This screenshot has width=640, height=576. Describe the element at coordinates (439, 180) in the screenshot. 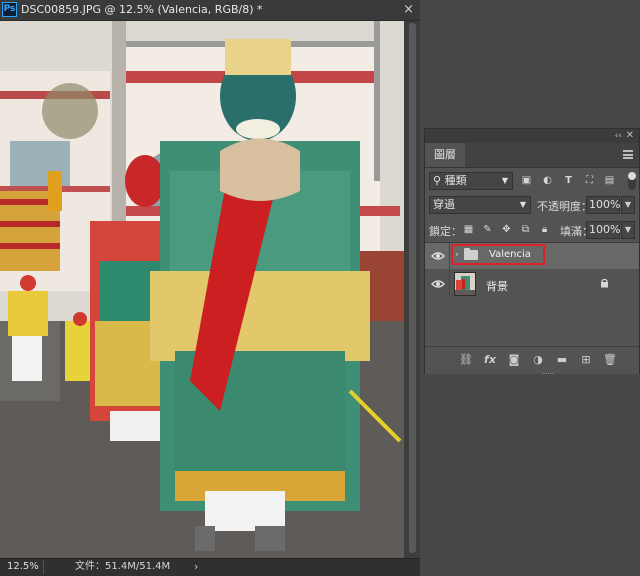

I see `search-icon: ⚲` at that location.